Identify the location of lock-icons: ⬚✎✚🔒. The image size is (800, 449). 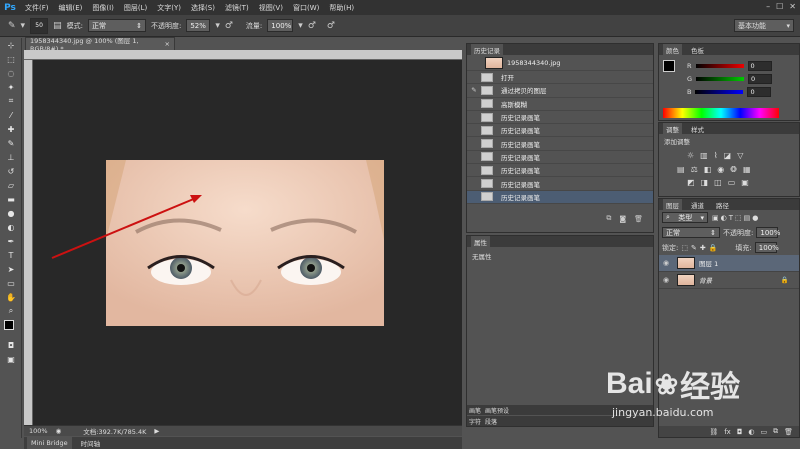
(700, 248).